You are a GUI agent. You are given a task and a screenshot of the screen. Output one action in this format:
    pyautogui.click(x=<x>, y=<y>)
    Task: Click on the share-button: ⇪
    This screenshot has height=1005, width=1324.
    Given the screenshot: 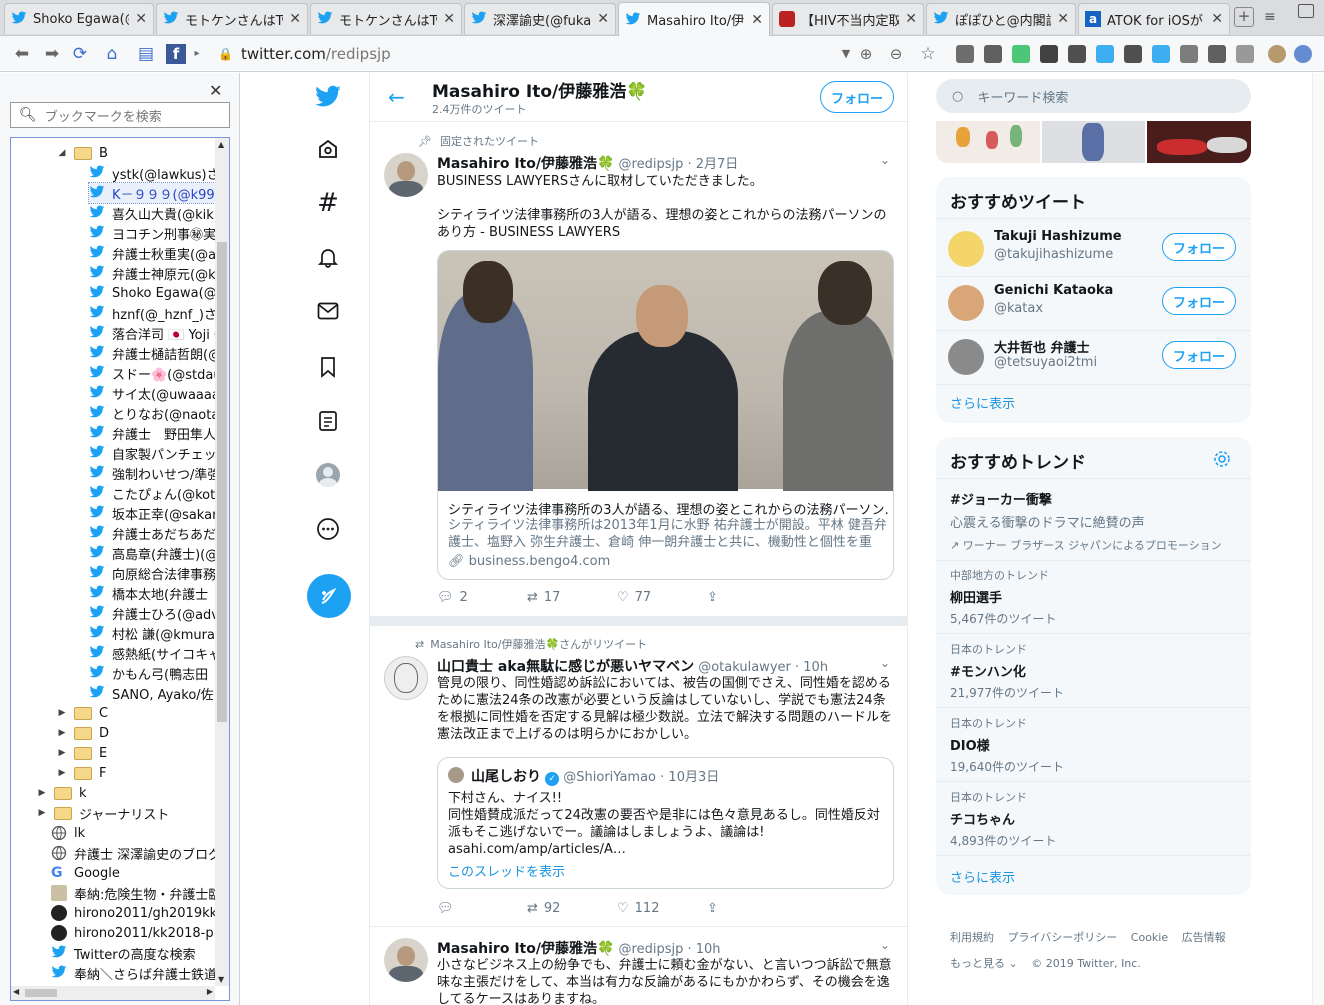 What is the action you would take?
    pyautogui.click(x=752, y=908)
    